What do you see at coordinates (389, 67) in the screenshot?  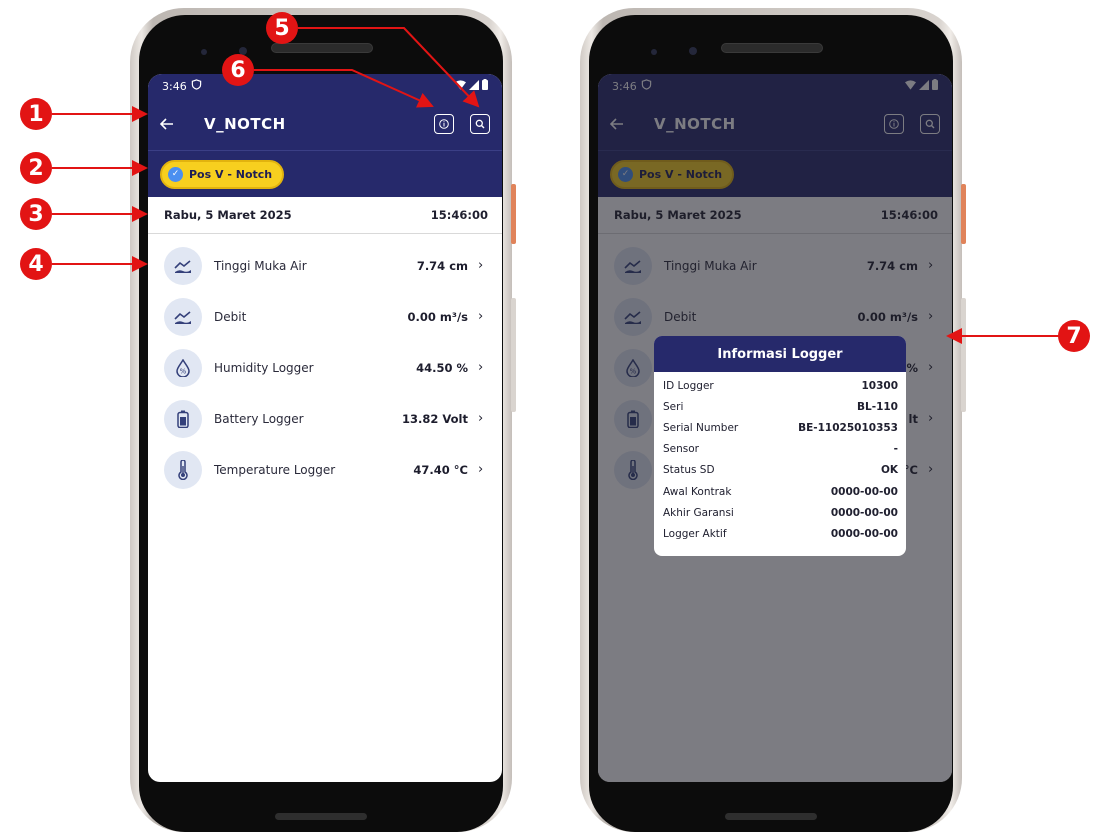 I see `callout-5-arrow` at bounding box center [389, 67].